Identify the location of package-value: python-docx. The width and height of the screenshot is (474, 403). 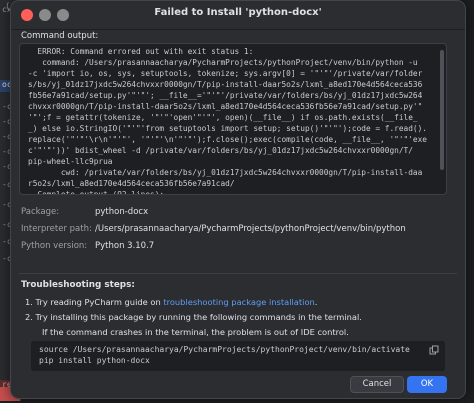
(122, 212).